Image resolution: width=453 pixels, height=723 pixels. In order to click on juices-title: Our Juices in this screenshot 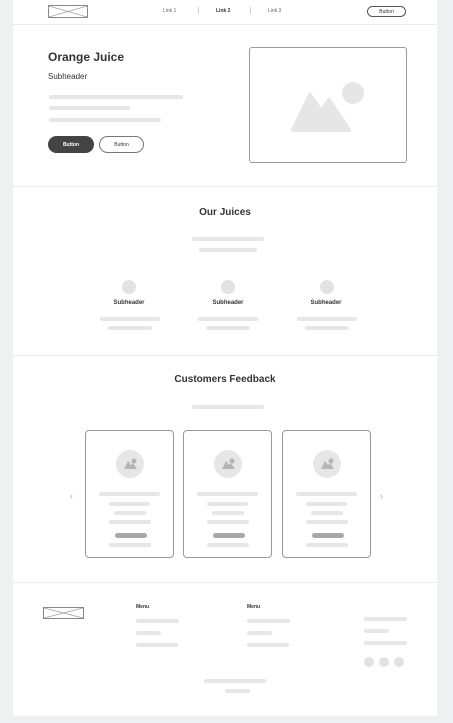, I will do `click(225, 212)`.